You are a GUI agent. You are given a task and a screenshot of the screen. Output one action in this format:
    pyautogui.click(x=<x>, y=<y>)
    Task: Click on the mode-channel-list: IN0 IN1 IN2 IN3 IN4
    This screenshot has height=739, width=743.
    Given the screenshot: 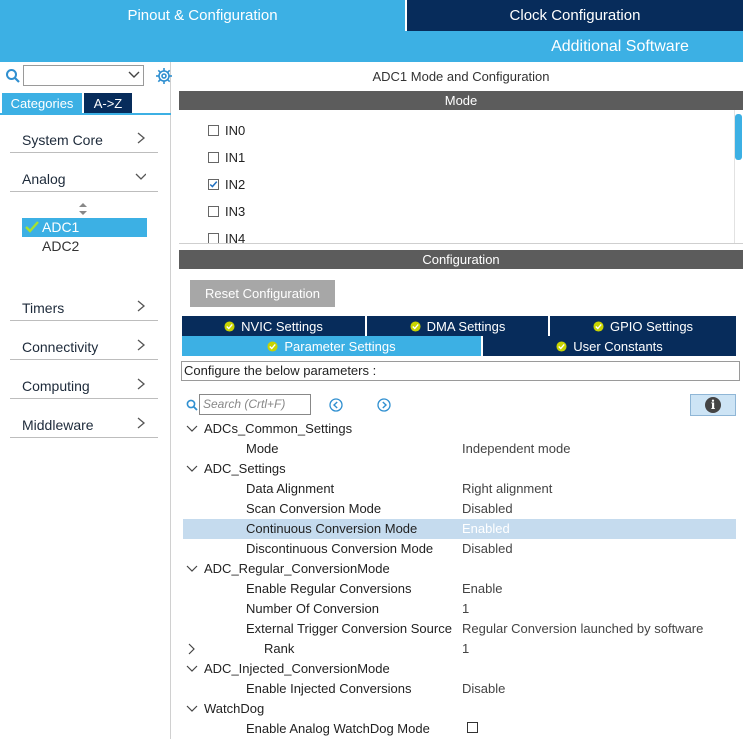 What is the action you would take?
    pyautogui.click(x=461, y=177)
    